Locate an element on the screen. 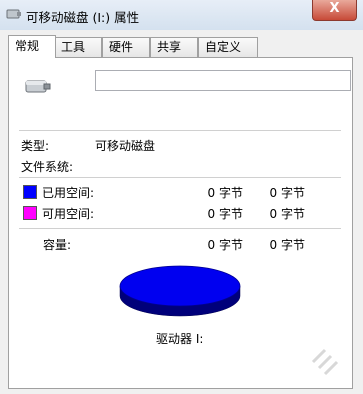 This screenshot has height=394, width=363. tab-customize: 自定义 is located at coordinates (228, 47).